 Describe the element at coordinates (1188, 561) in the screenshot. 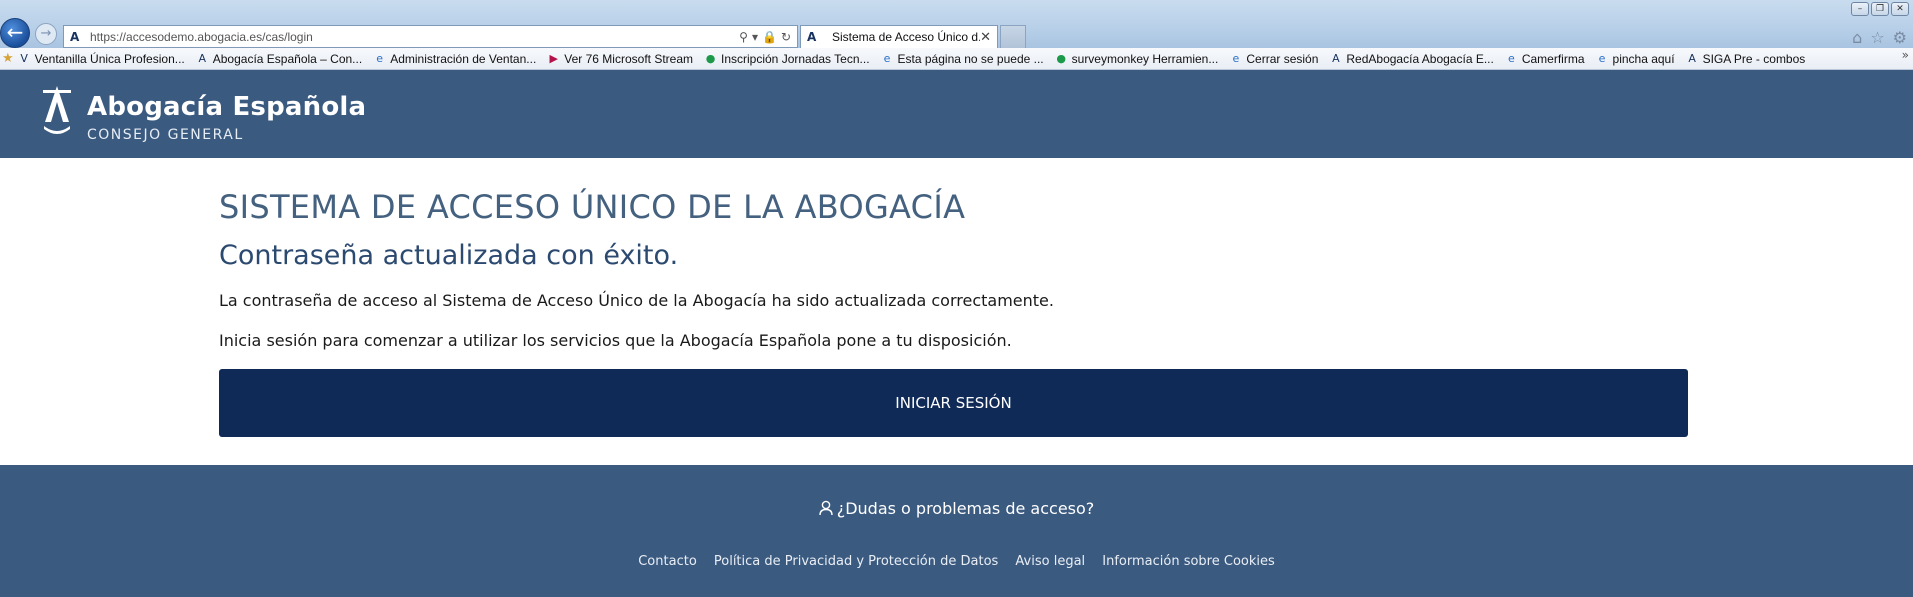

I see `footer-link-cookies: Información sobre Cookies` at that location.